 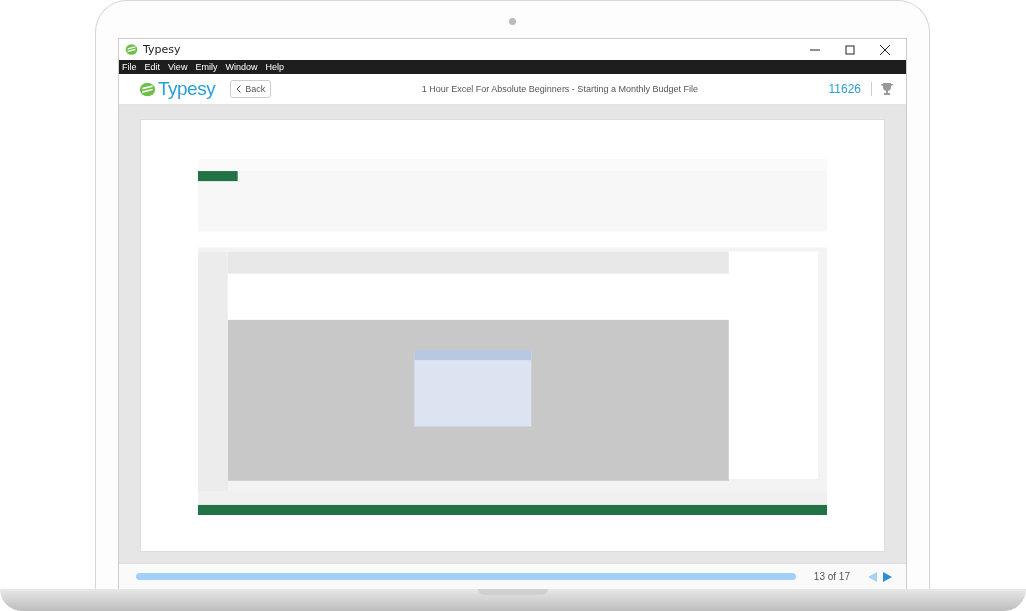 I want to click on menu-item: File, so click(x=129, y=67).